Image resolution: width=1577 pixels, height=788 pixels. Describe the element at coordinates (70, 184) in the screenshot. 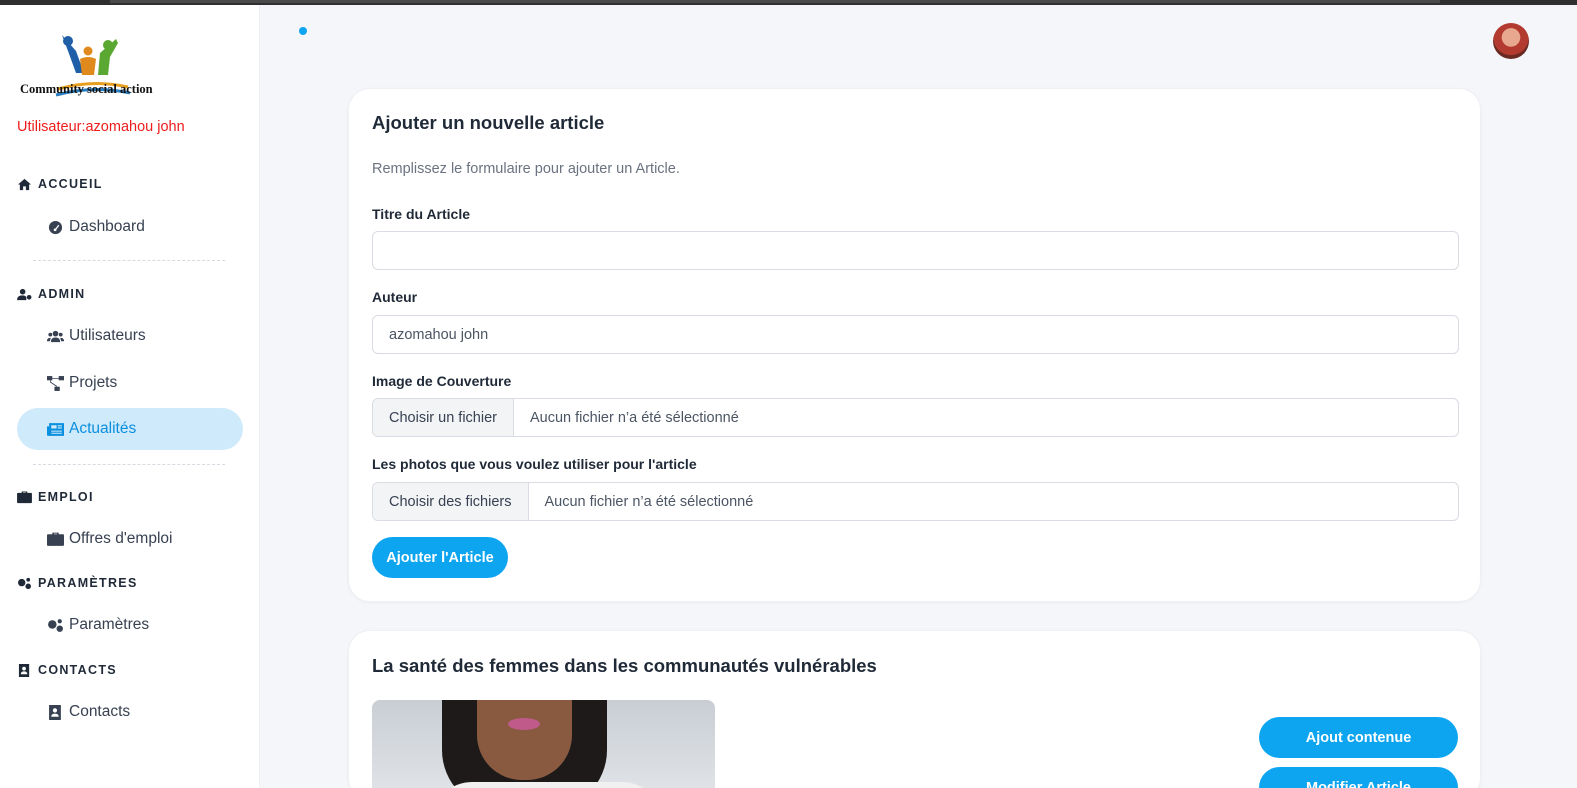

I see `section-title: ACCUEIL` at that location.